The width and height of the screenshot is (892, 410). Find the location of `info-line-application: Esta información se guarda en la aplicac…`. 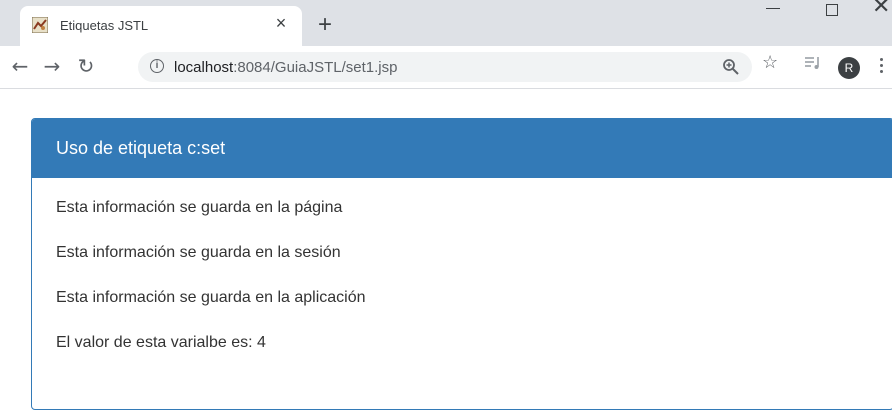

info-line-application: Esta información se guarda en la aplicac… is located at coordinates (211, 297).